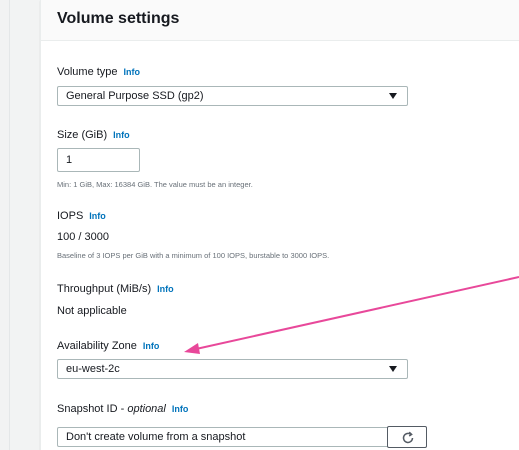 Image resolution: width=519 pixels, height=450 pixels. Describe the element at coordinates (135, 96) in the screenshot. I see `volume-type-value: General Purpose SSD (gp2)` at that location.